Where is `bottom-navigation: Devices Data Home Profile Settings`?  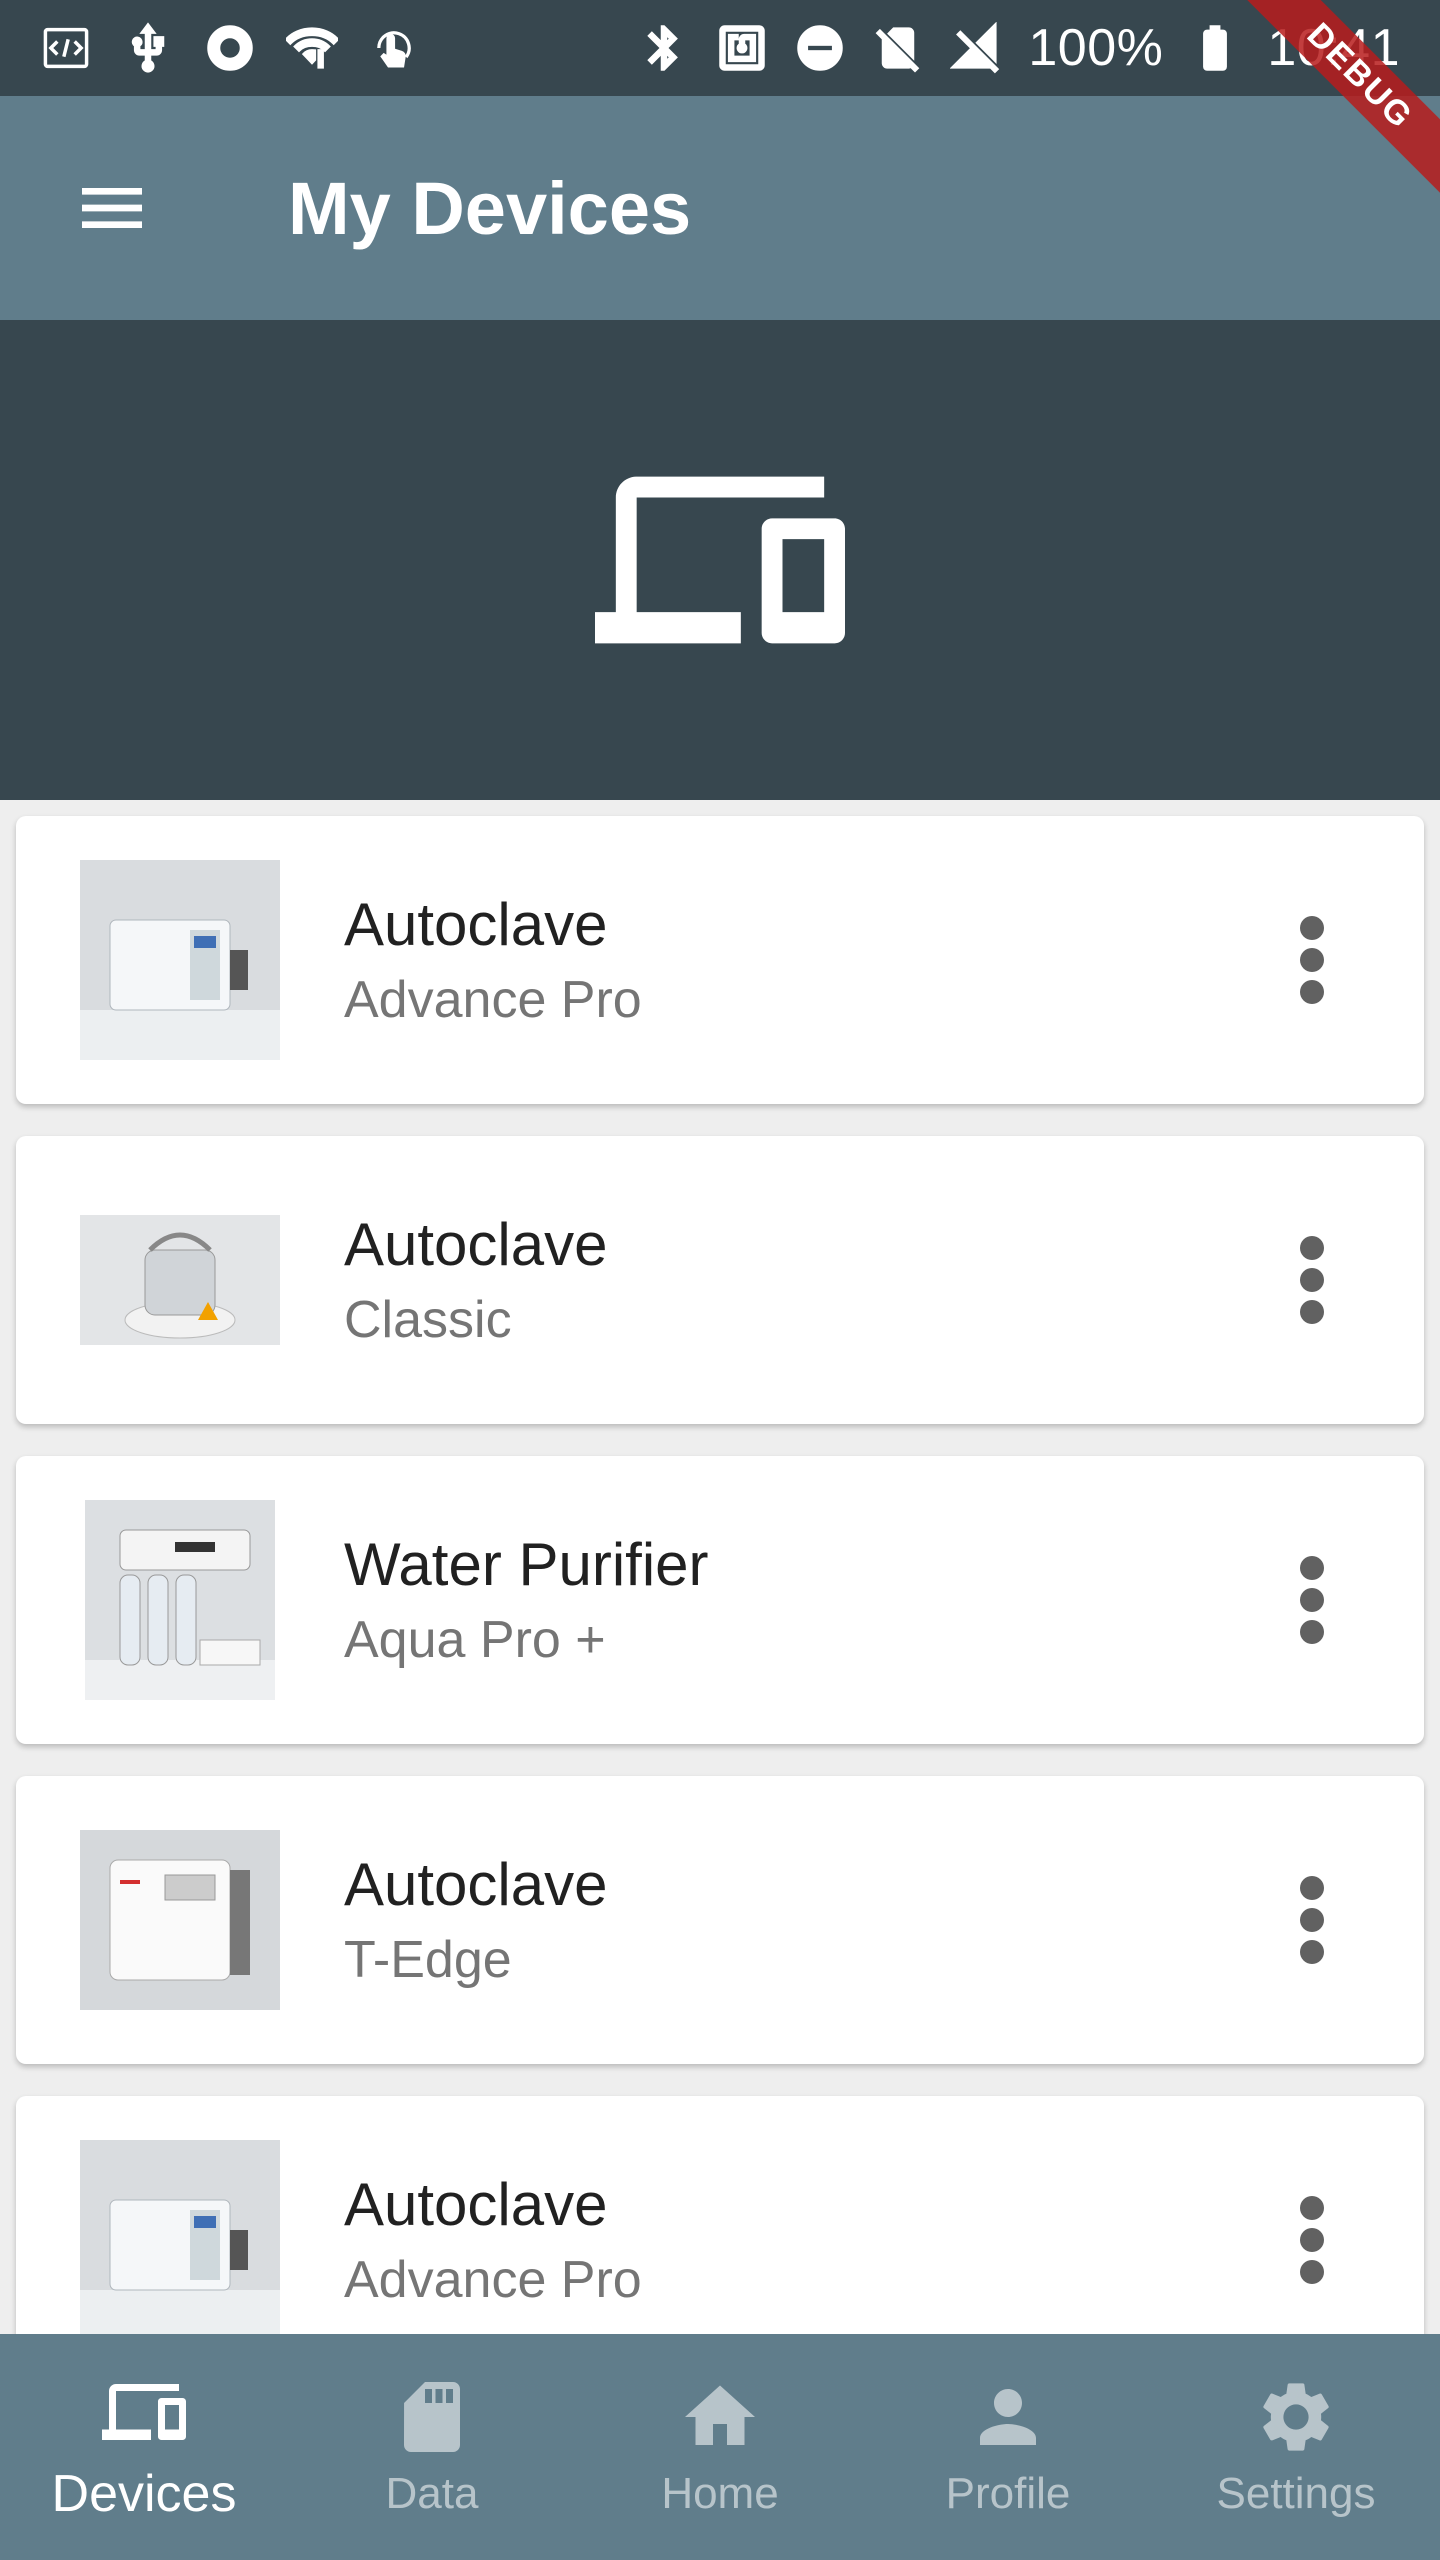
bottom-navigation: Devices Data Home Profile Settings is located at coordinates (720, 2447).